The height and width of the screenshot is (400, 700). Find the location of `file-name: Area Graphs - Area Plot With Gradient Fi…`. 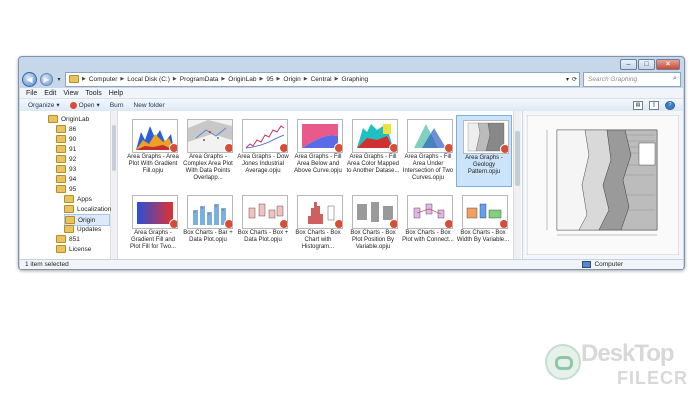

file-name: Area Graphs - Area Plot With Gradient Fi… is located at coordinates (153, 164).